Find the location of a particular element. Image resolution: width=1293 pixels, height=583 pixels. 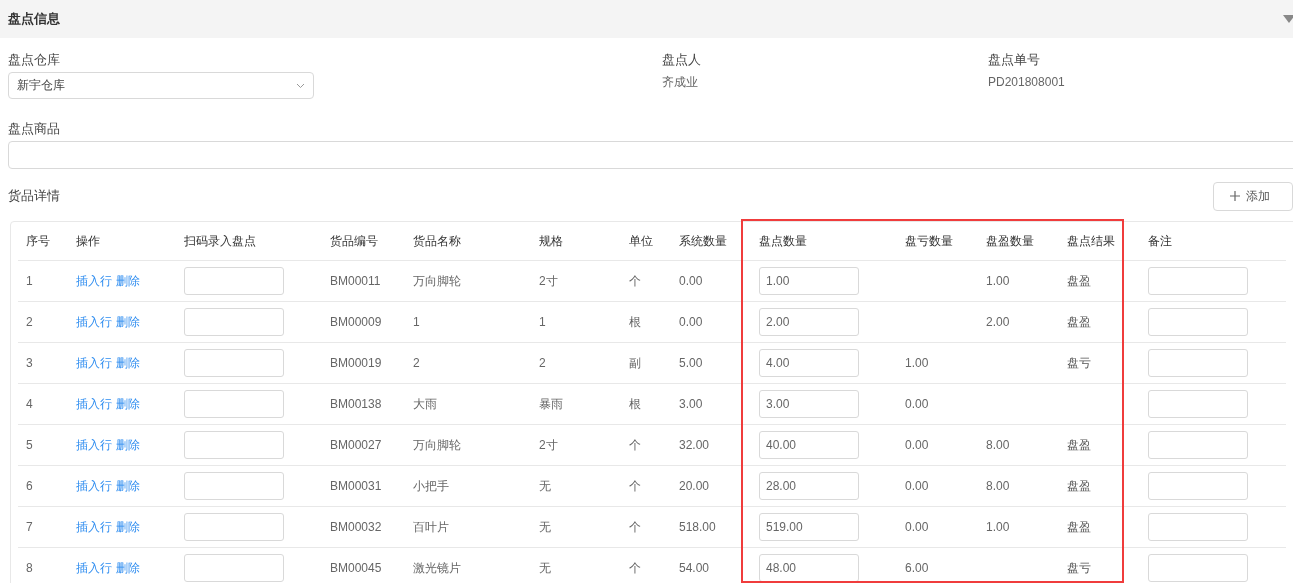

field-label: 盘点商品 is located at coordinates (34, 129).